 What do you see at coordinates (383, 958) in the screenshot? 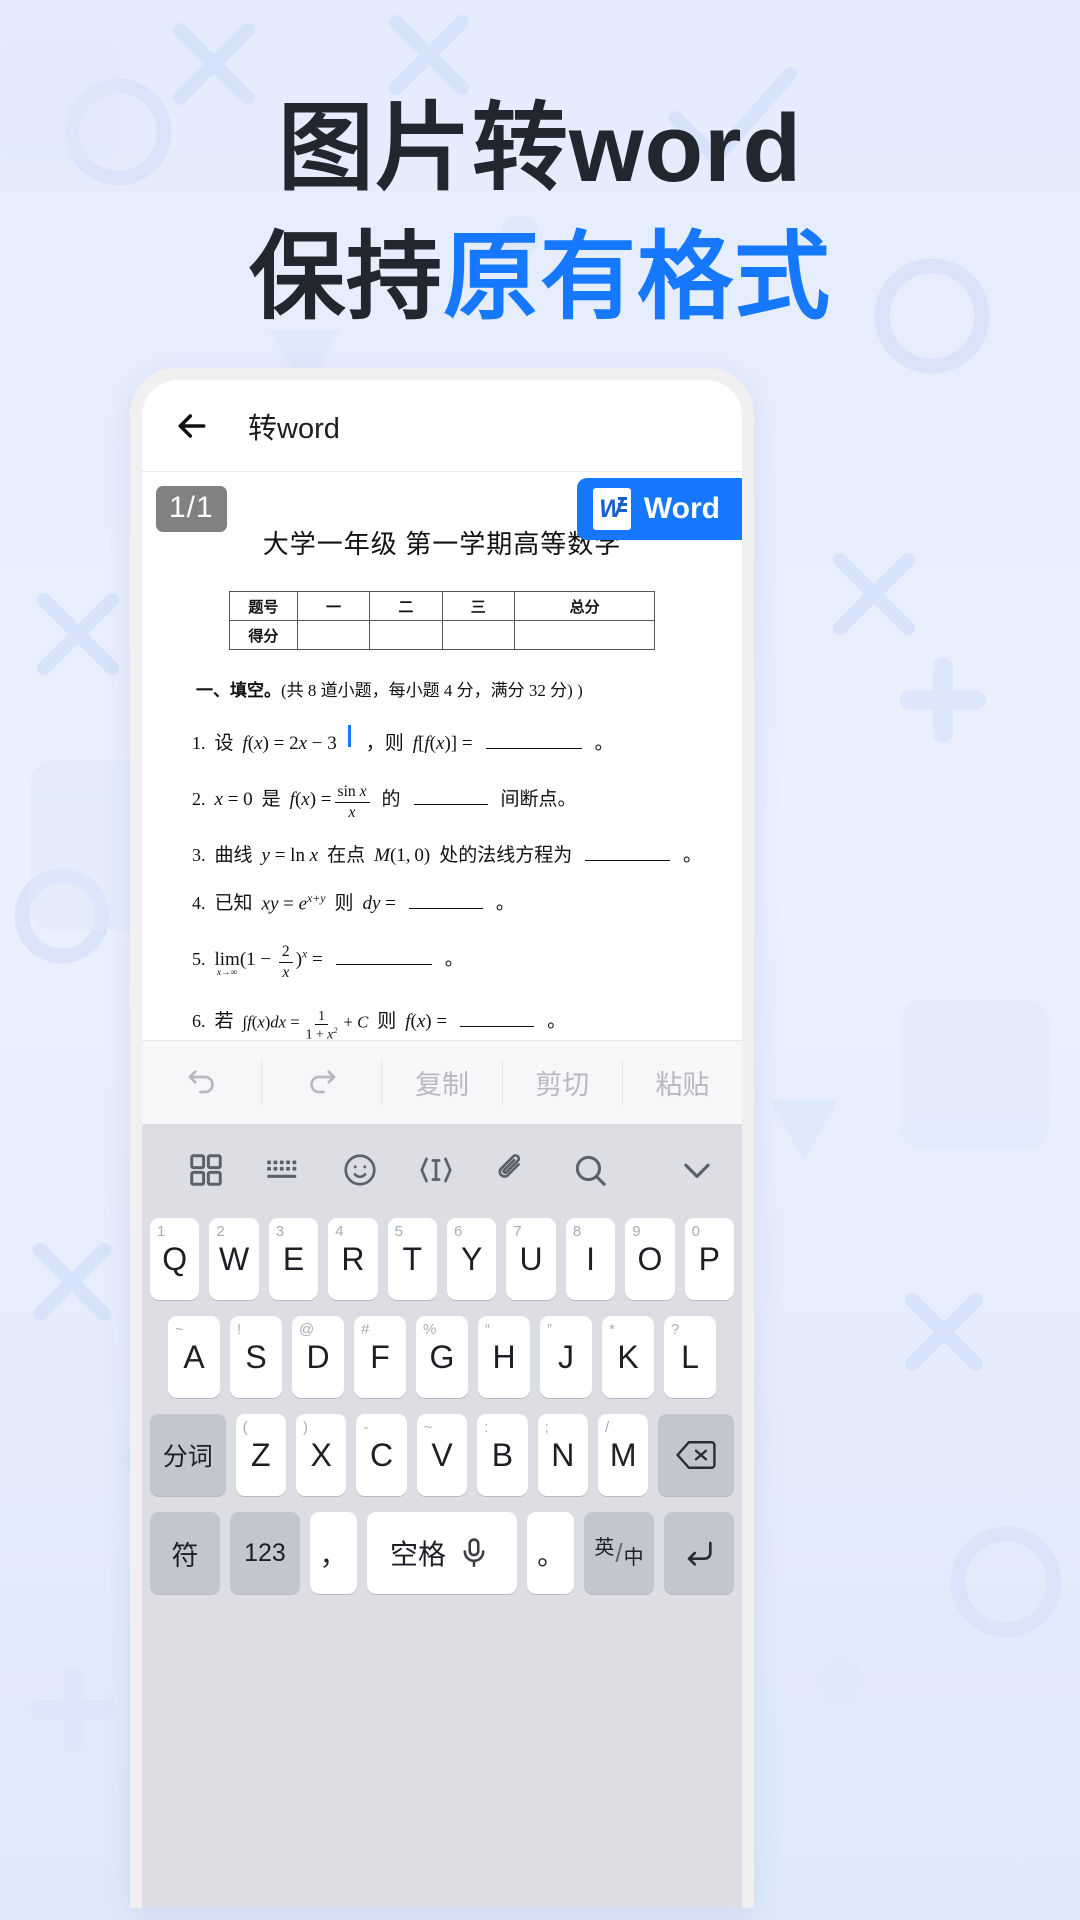
I see `answer-blank` at bounding box center [383, 958].